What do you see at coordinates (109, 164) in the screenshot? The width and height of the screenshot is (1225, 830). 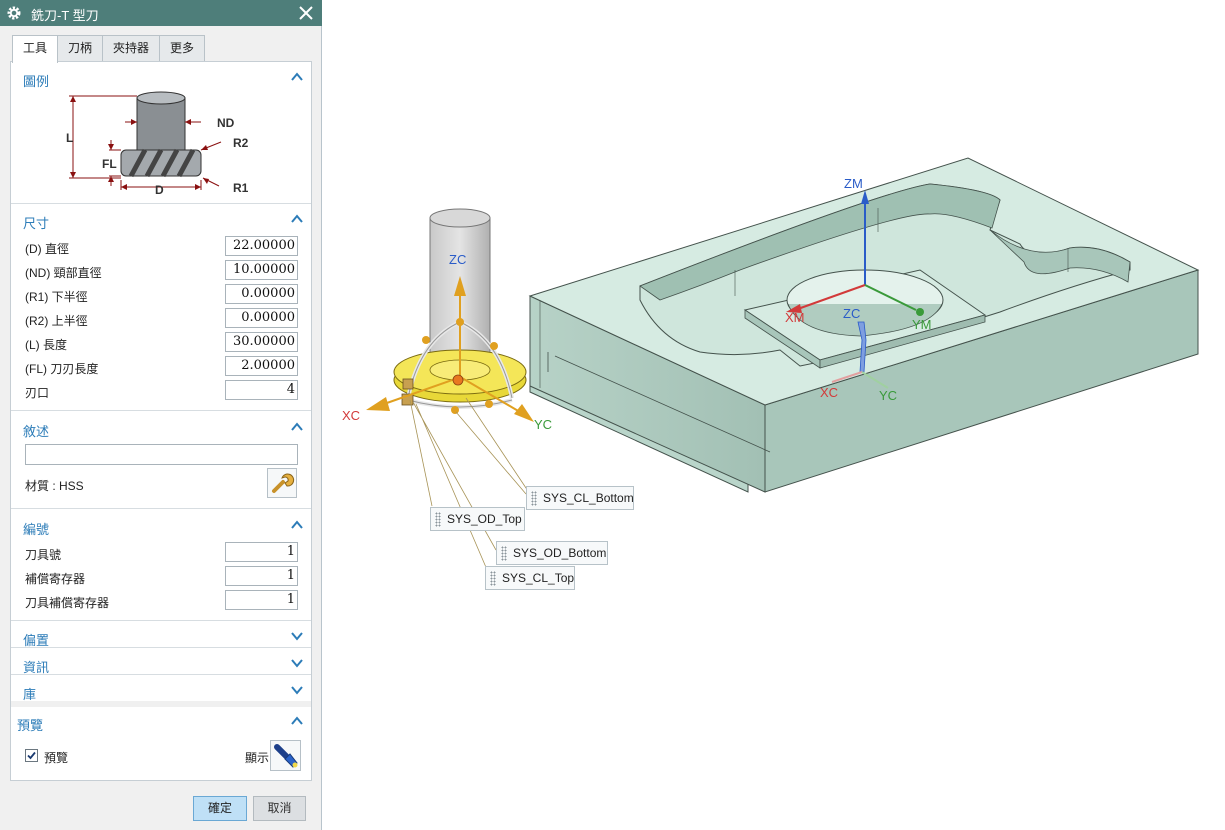 I see `legend-label-fl: FL` at bounding box center [109, 164].